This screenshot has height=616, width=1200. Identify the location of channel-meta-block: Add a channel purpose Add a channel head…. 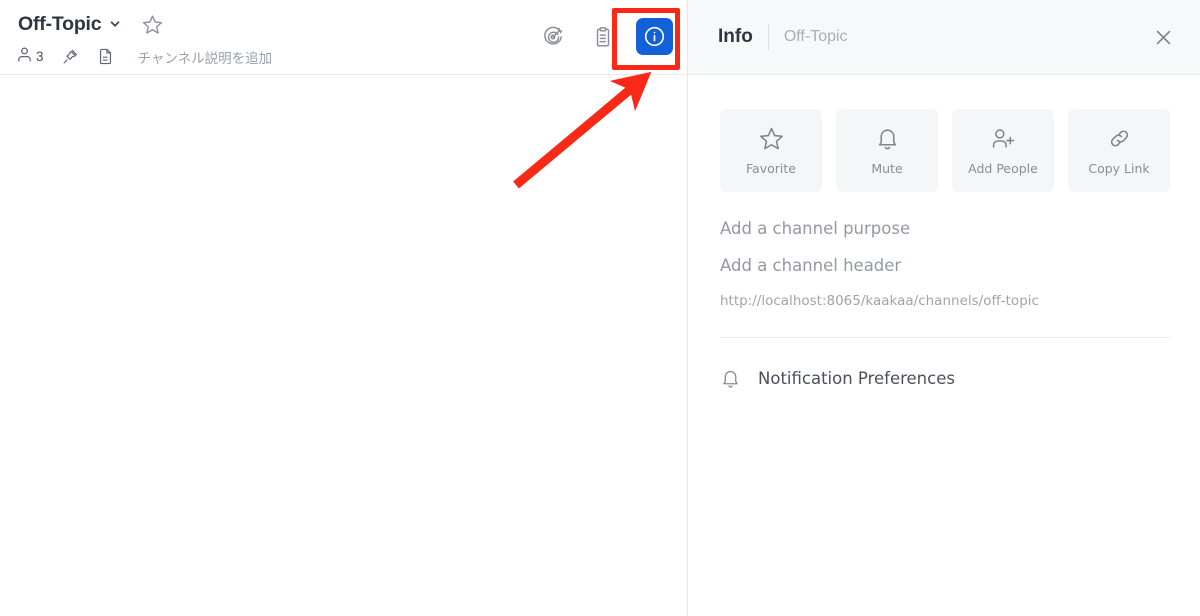
(945, 264).